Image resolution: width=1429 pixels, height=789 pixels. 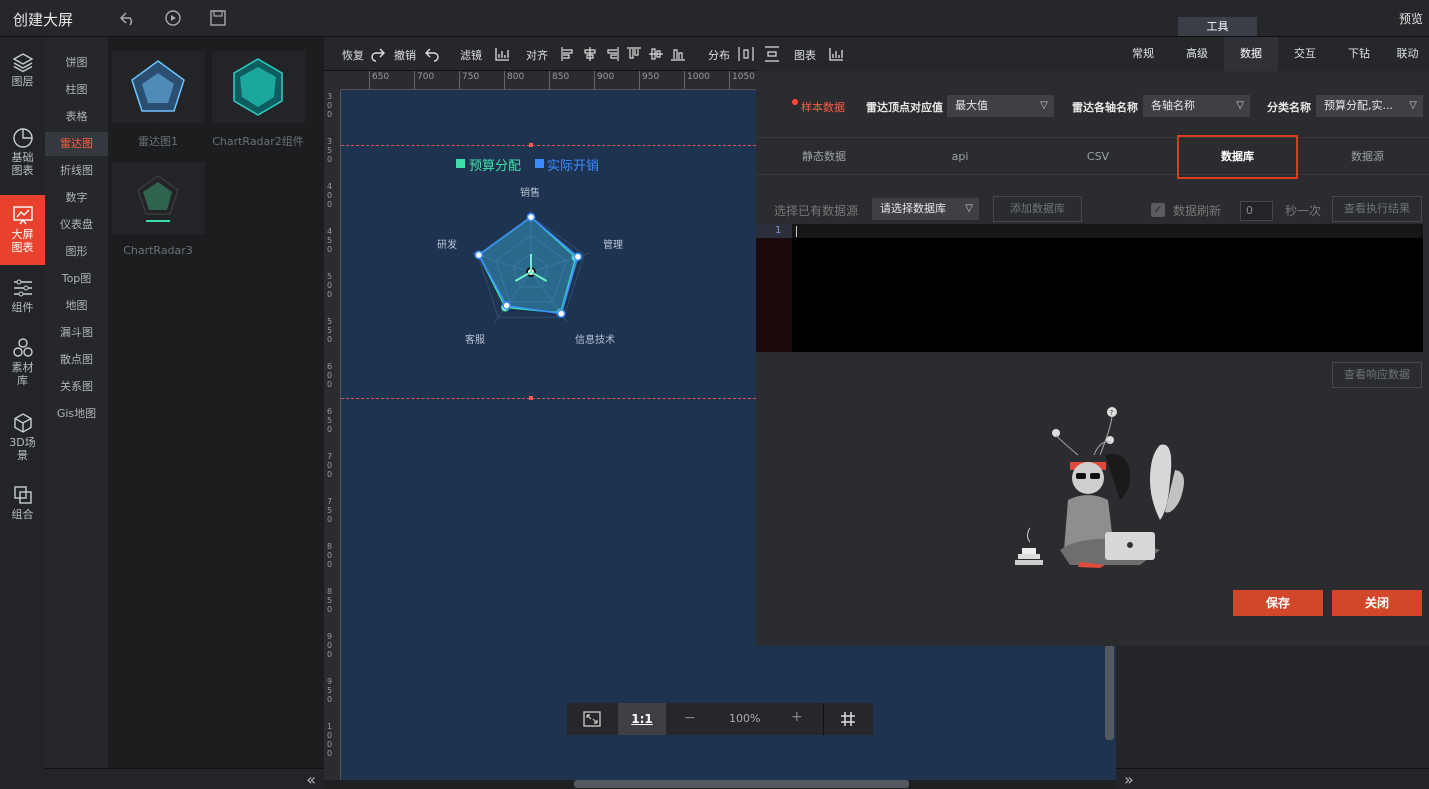 What do you see at coordinates (1367, 157) in the screenshot?
I see `tab-datasource: 数据源` at bounding box center [1367, 157].